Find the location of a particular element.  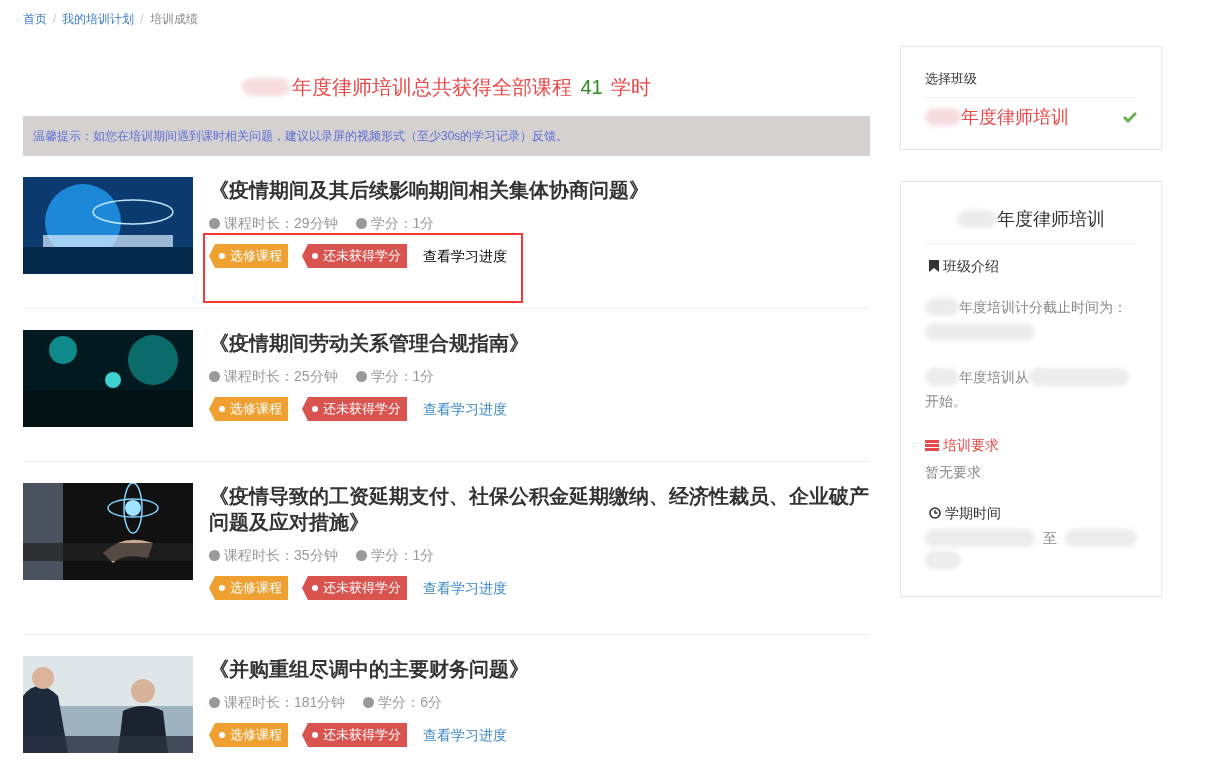

course-duration: 课程时长：29分钟 is located at coordinates (281, 223).